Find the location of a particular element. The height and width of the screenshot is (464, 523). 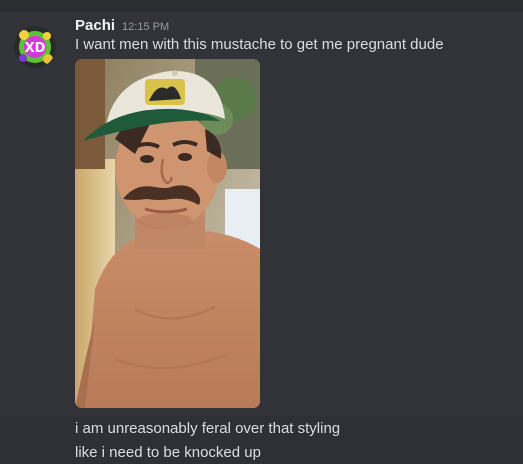

user-avatar: XD is located at coordinates (35, 47).